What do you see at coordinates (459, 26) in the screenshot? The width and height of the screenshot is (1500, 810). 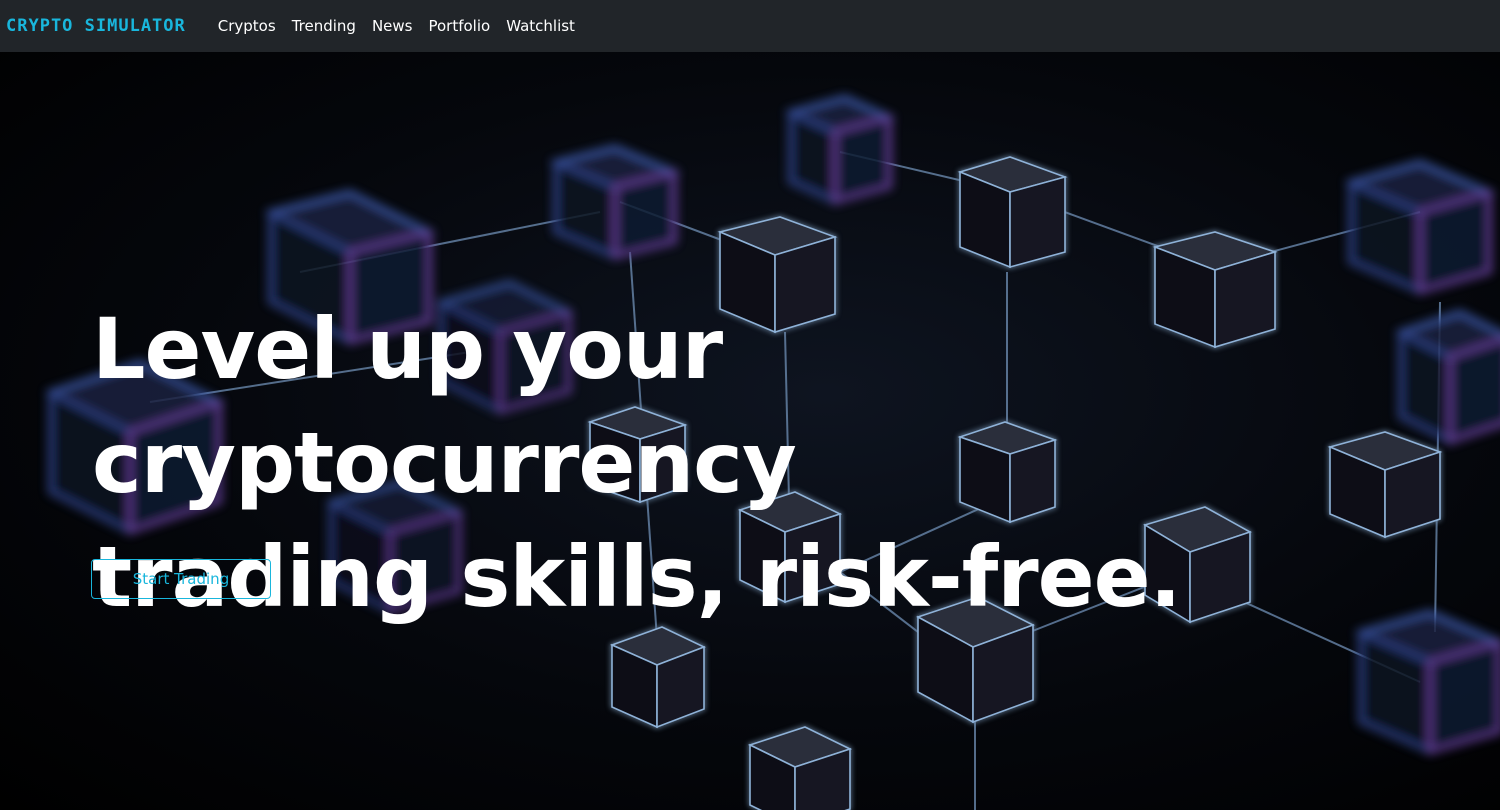 I see `nav-link-portfolio: Portfolio` at bounding box center [459, 26].